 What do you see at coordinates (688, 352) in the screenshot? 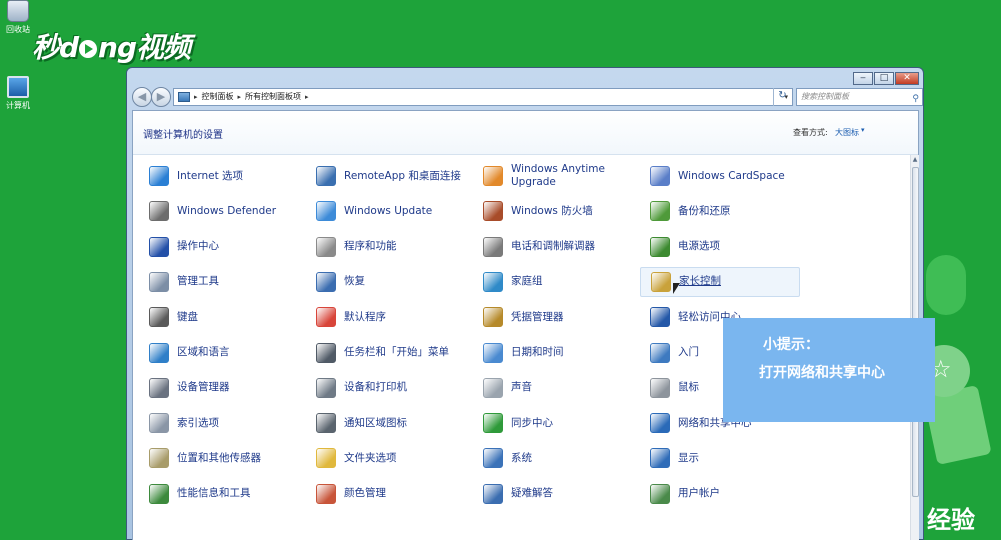
I see `control-panel-item-label: 入门` at bounding box center [688, 352].